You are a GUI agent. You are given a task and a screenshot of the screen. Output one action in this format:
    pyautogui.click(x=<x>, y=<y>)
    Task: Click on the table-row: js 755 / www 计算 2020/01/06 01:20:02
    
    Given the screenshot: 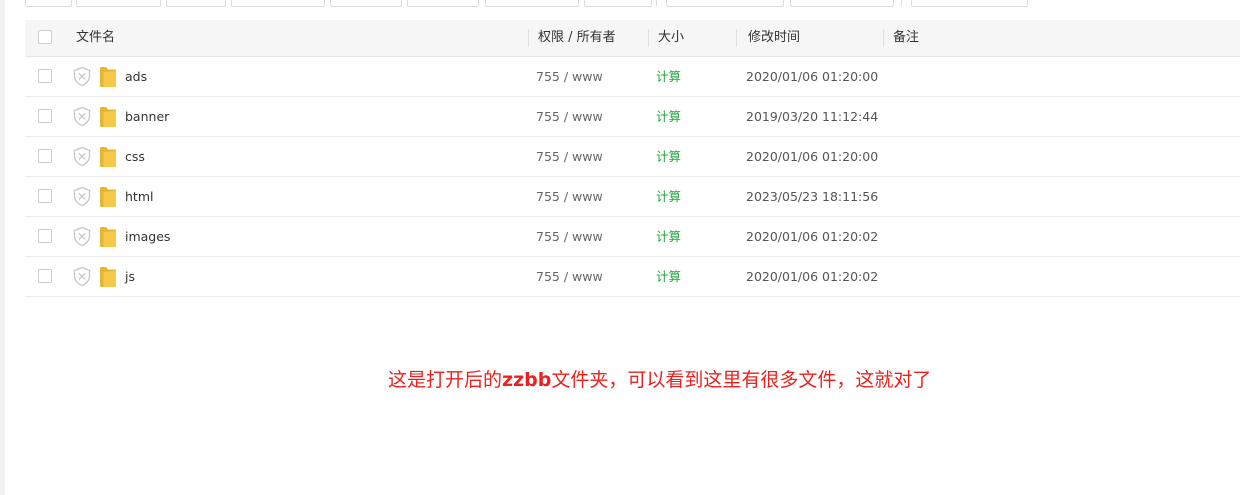 What is the action you would take?
    pyautogui.click(x=632, y=277)
    